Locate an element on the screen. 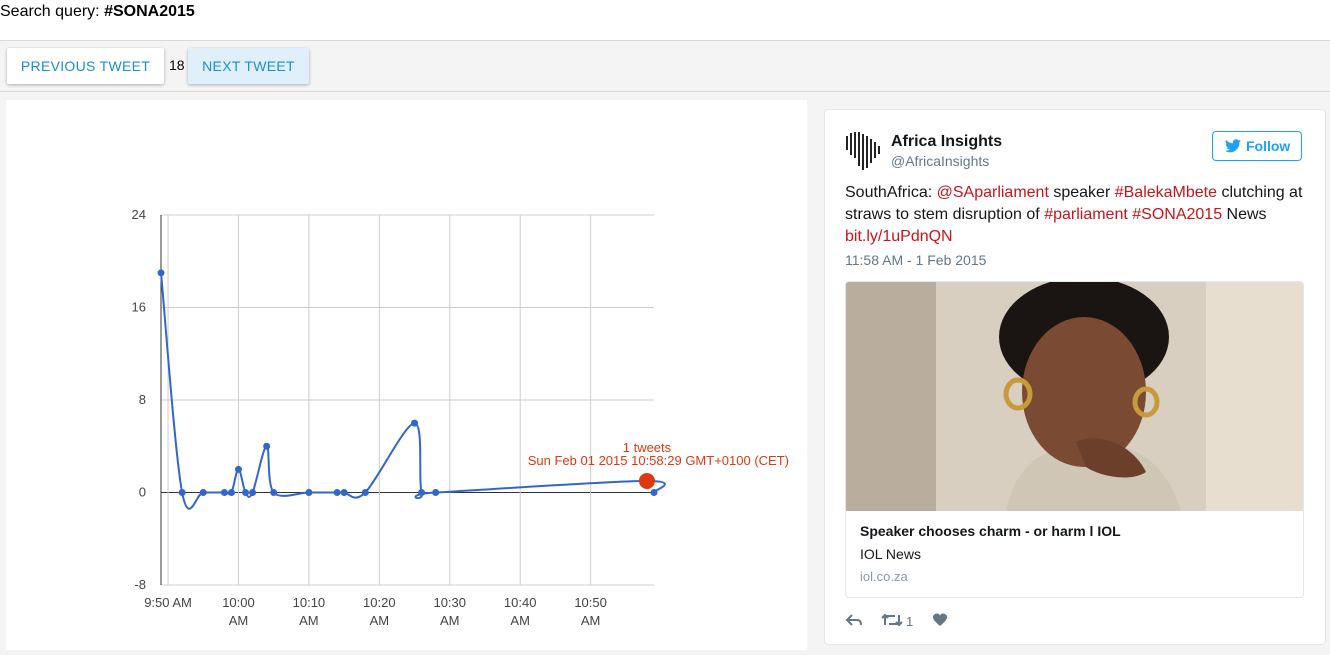  tweet-text-prefix: SouthAfrica: is located at coordinates (891, 192).